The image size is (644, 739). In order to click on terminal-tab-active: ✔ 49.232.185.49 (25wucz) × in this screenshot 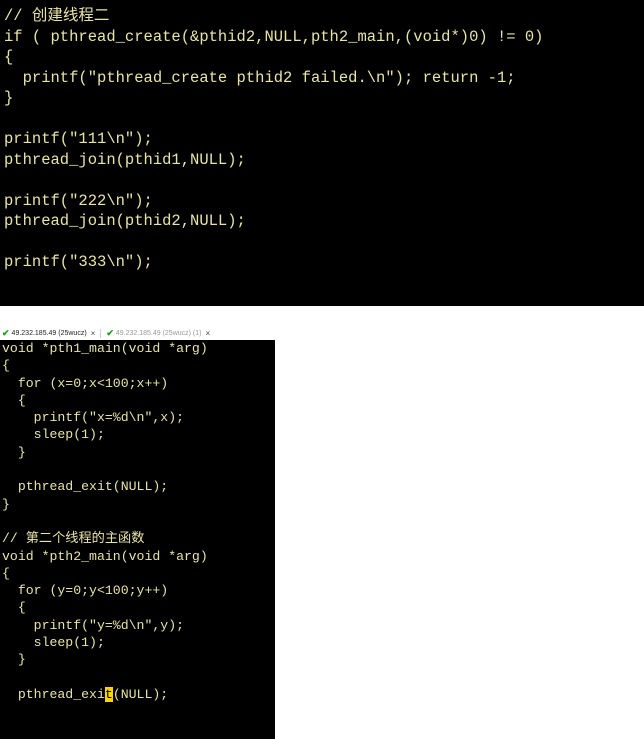, I will do `click(48, 333)`.